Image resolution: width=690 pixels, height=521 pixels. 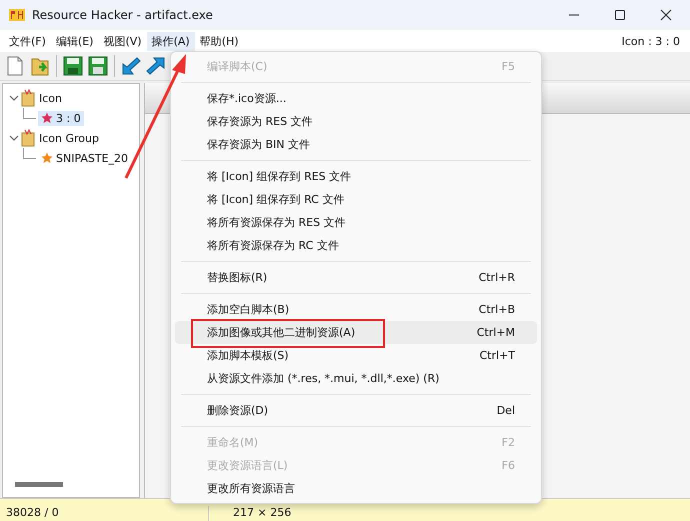 What do you see at coordinates (39, 484) in the screenshot?
I see `scrollbar-thumb` at bounding box center [39, 484].